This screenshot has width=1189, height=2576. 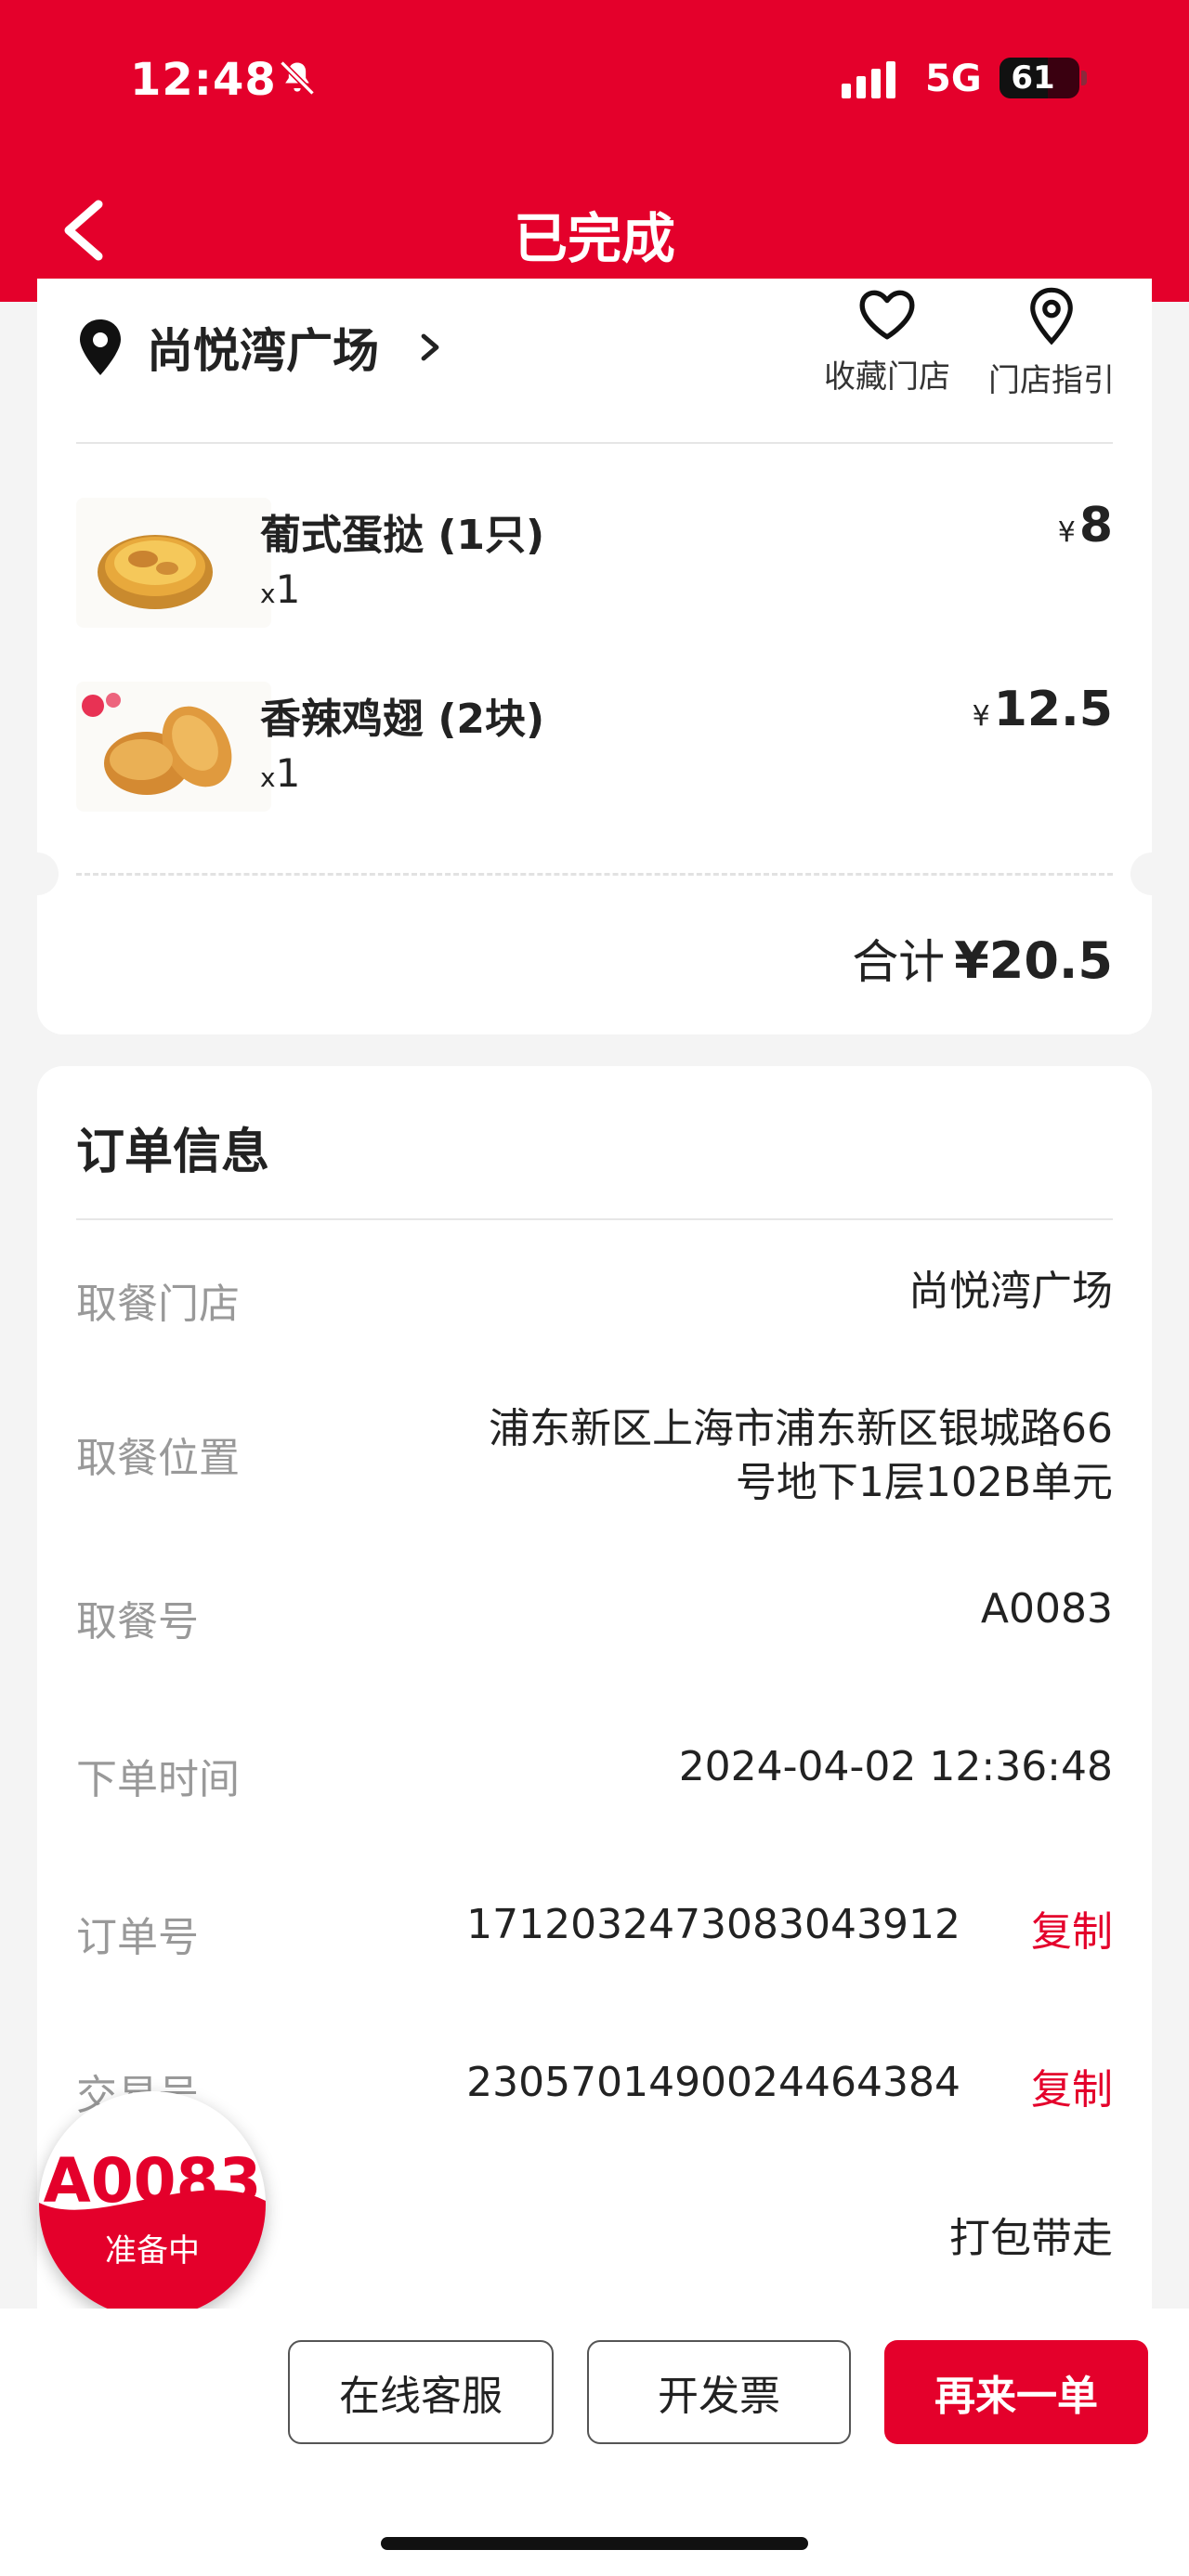 What do you see at coordinates (1042, 709) in the screenshot?
I see `item-price: ¥12.5` at bounding box center [1042, 709].